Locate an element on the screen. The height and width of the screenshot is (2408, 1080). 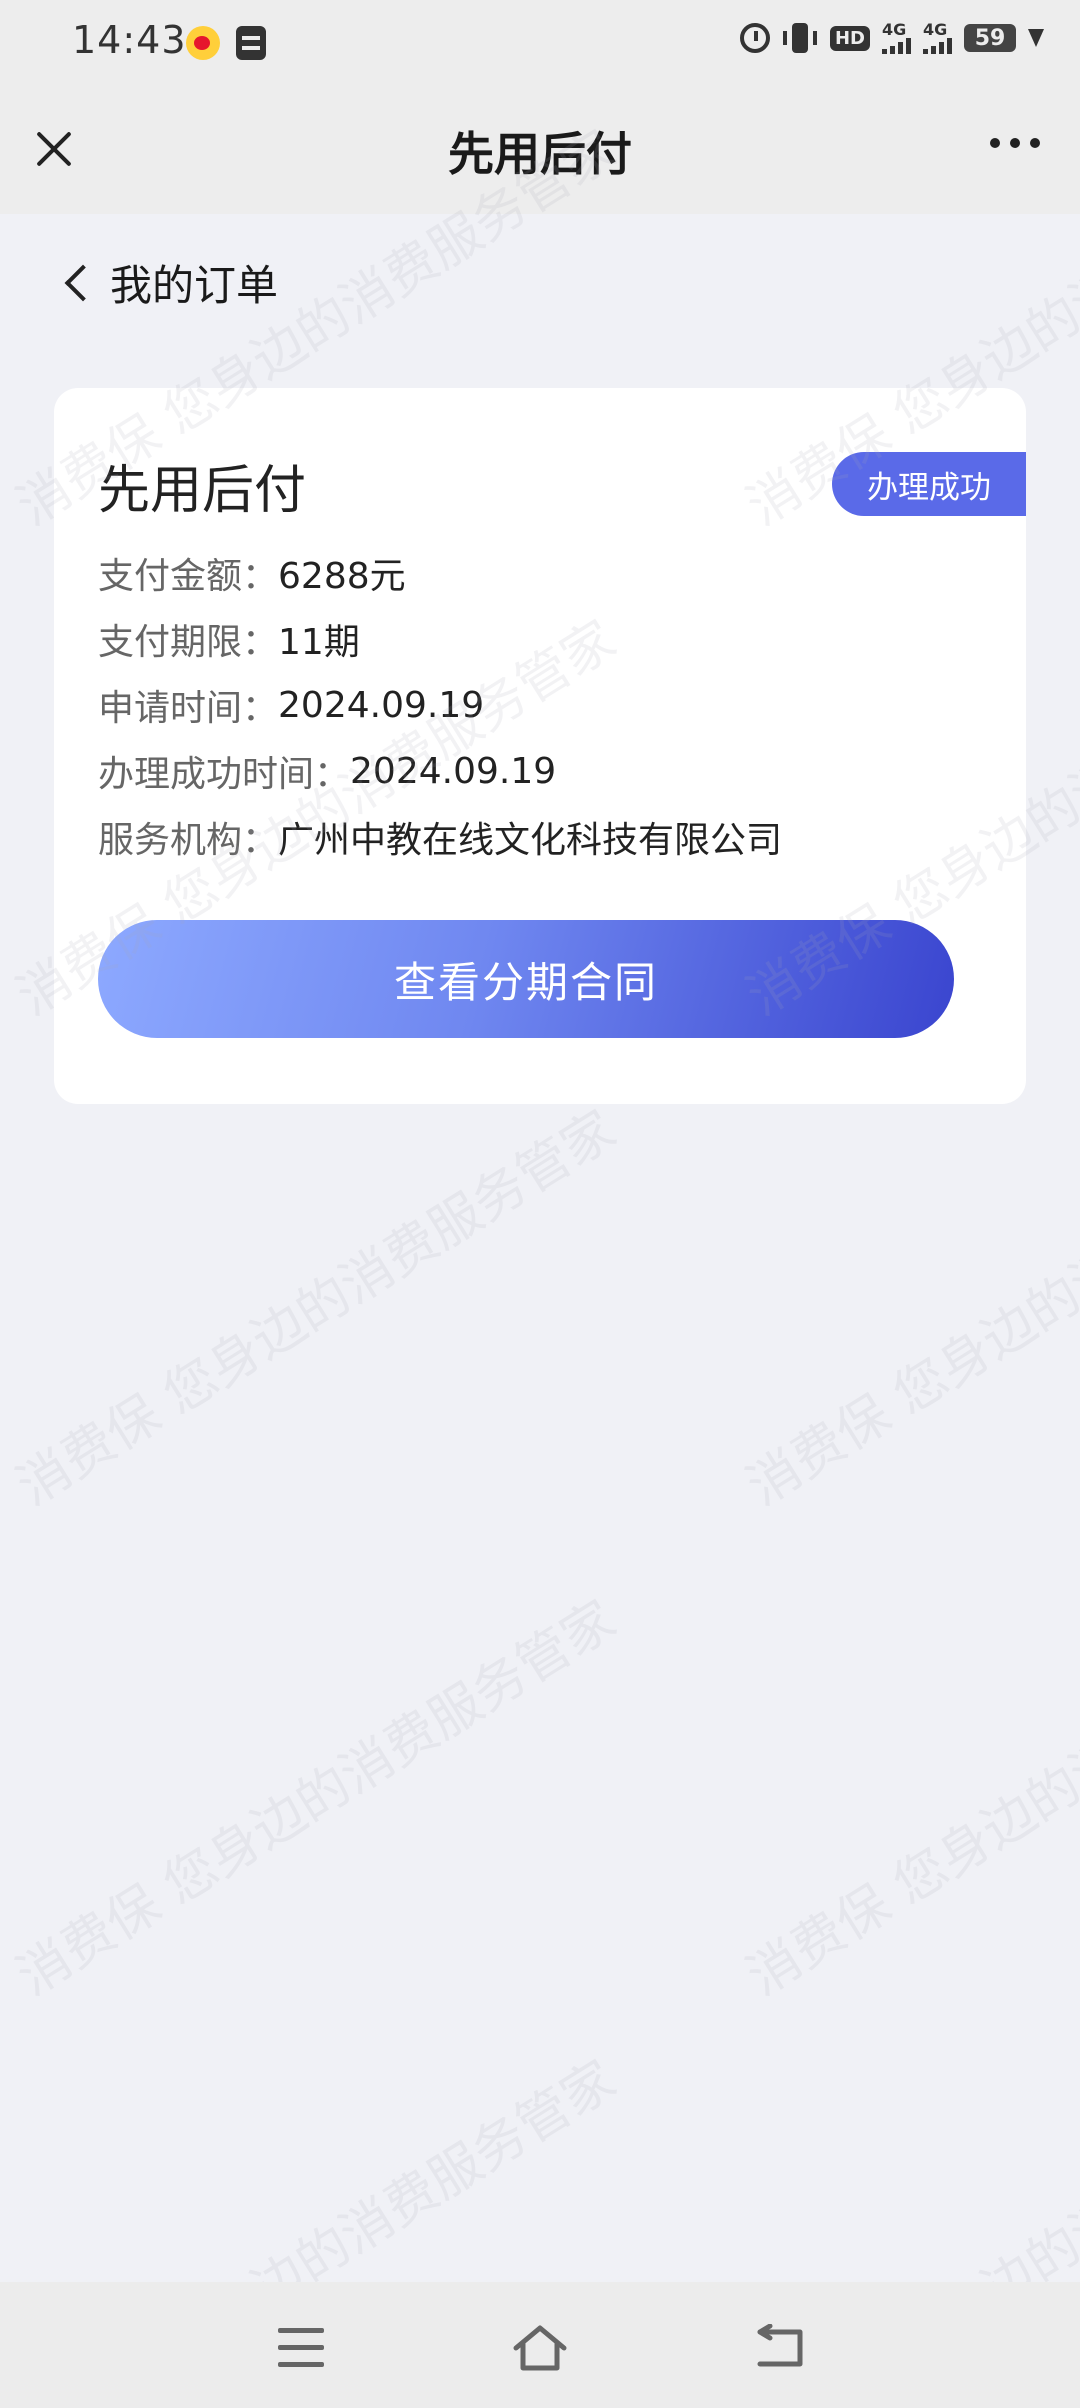
info-label: 支付金额： is located at coordinates (188, 576).